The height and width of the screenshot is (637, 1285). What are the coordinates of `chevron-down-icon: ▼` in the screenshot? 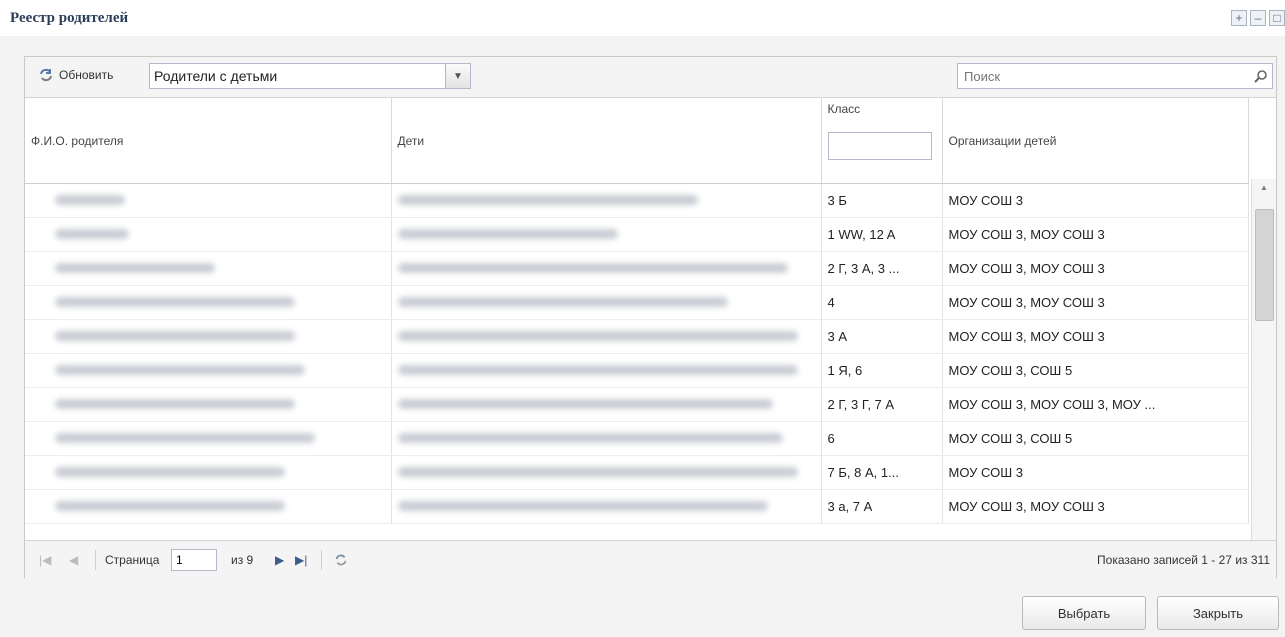 It's located at (457, 76).